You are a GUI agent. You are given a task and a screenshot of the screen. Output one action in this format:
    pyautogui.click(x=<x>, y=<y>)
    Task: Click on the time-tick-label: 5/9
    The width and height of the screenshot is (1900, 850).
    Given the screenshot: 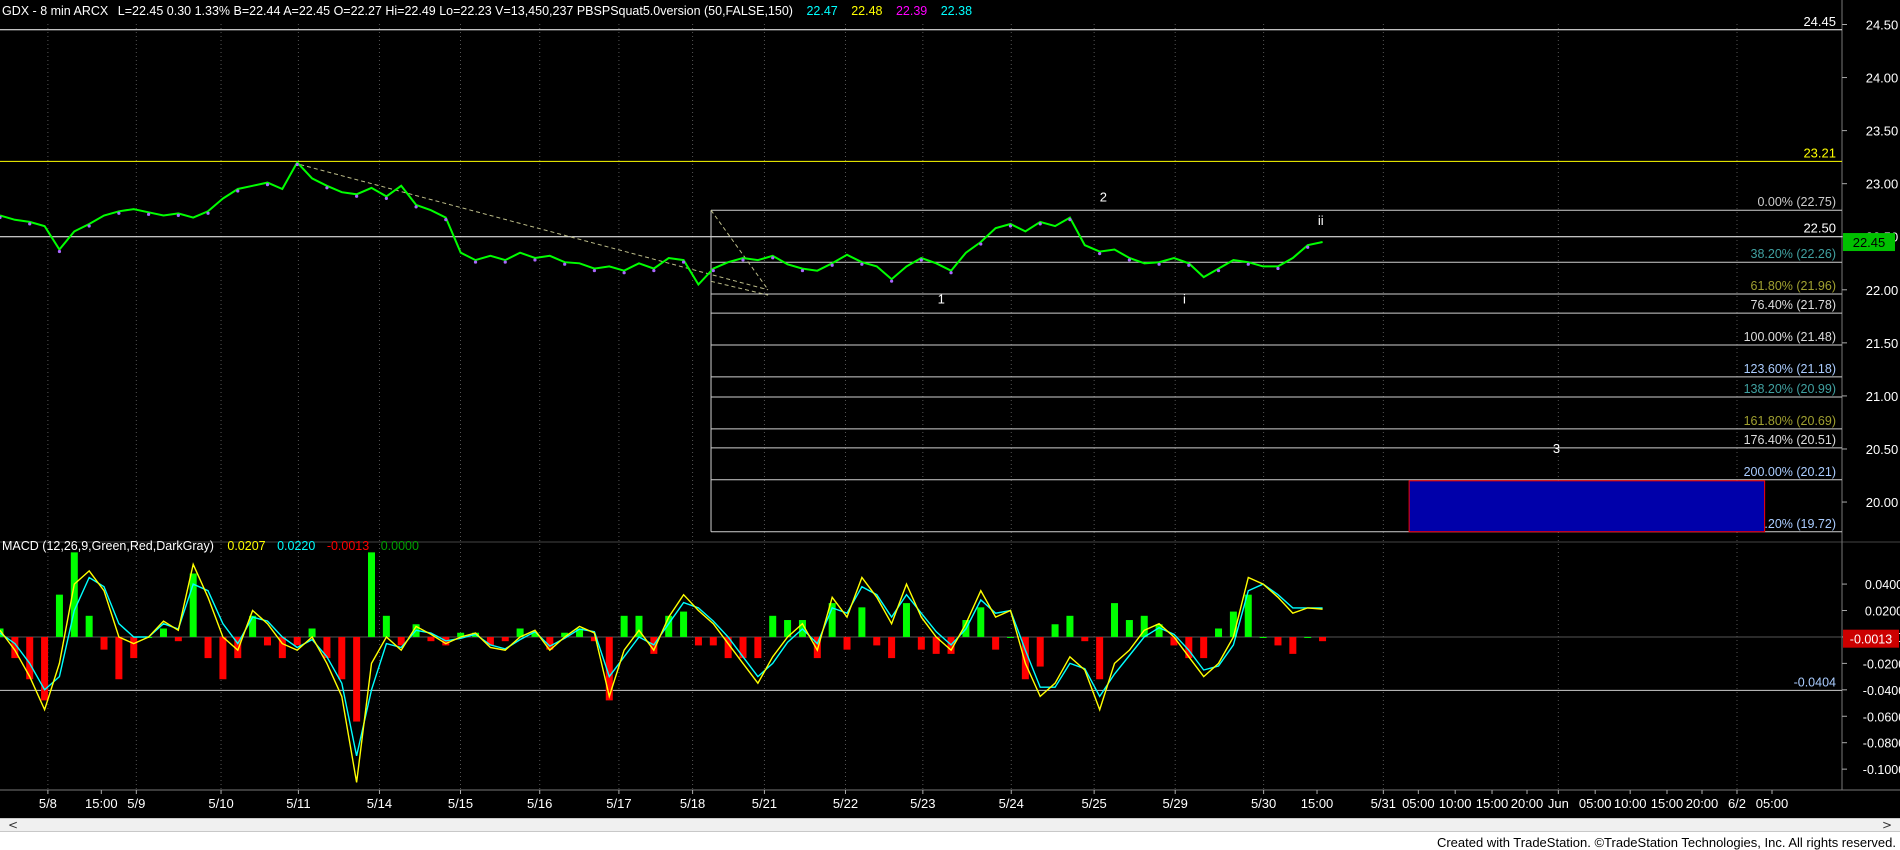 What is the action you would take?
    pyautogui.click(x=136, y=803)
    